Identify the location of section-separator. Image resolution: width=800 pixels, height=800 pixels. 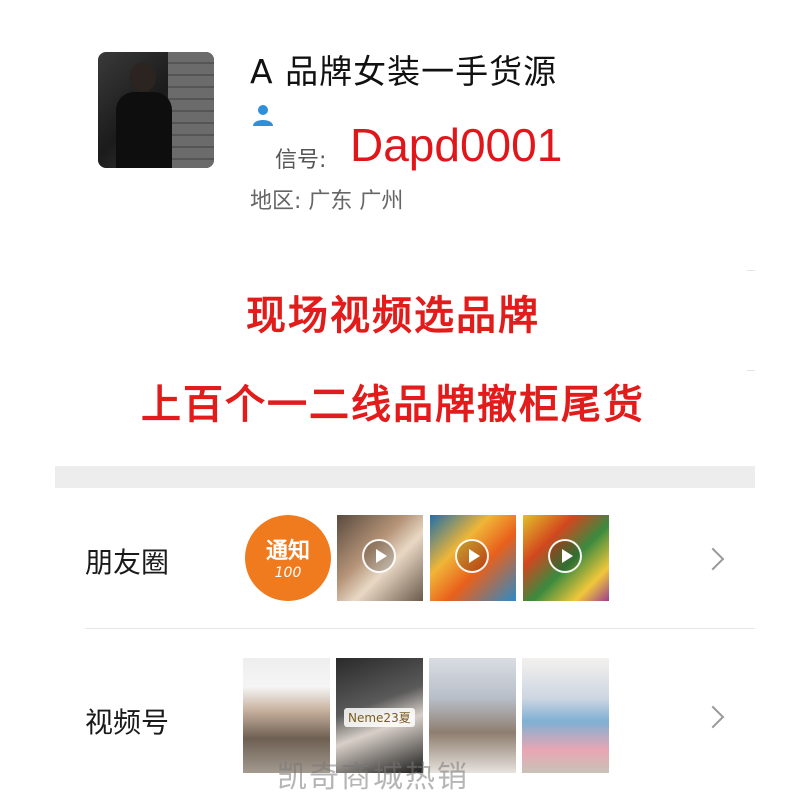
(405, 477).